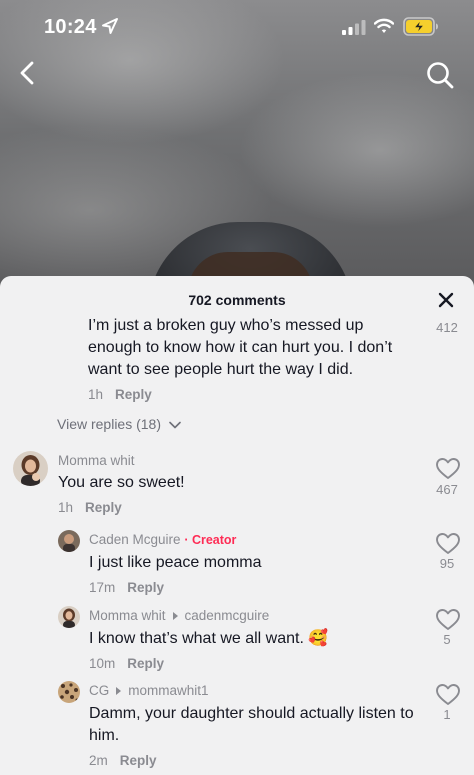 The width and height of the screenshot is (474, 775). I want to click on reply-age: 2m, so click(98, 760).